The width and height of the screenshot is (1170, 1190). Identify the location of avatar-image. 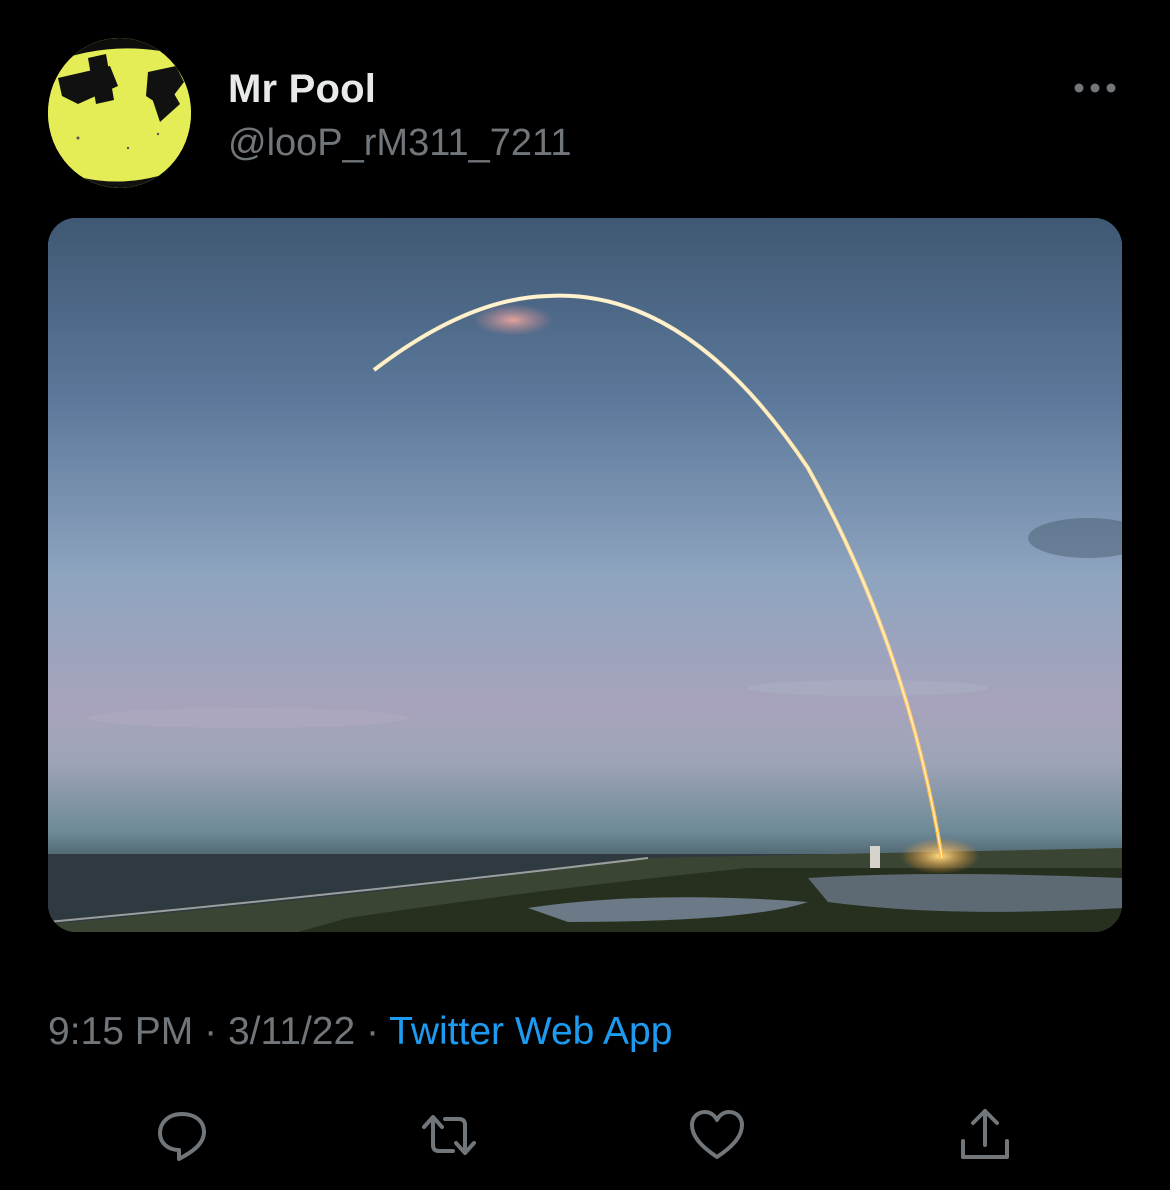
(119, 113).